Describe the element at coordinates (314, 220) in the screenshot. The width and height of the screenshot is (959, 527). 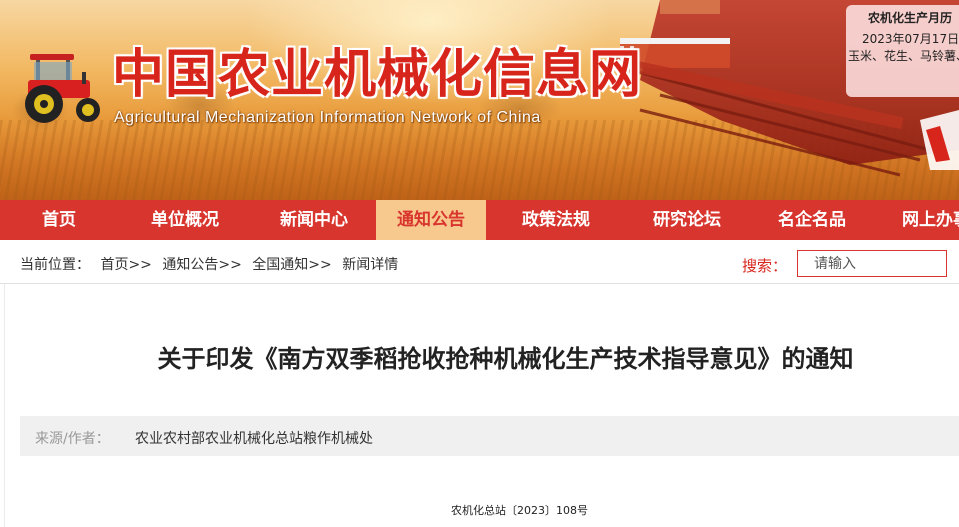
I see `nav-item-news: 新闻中心` at that location.